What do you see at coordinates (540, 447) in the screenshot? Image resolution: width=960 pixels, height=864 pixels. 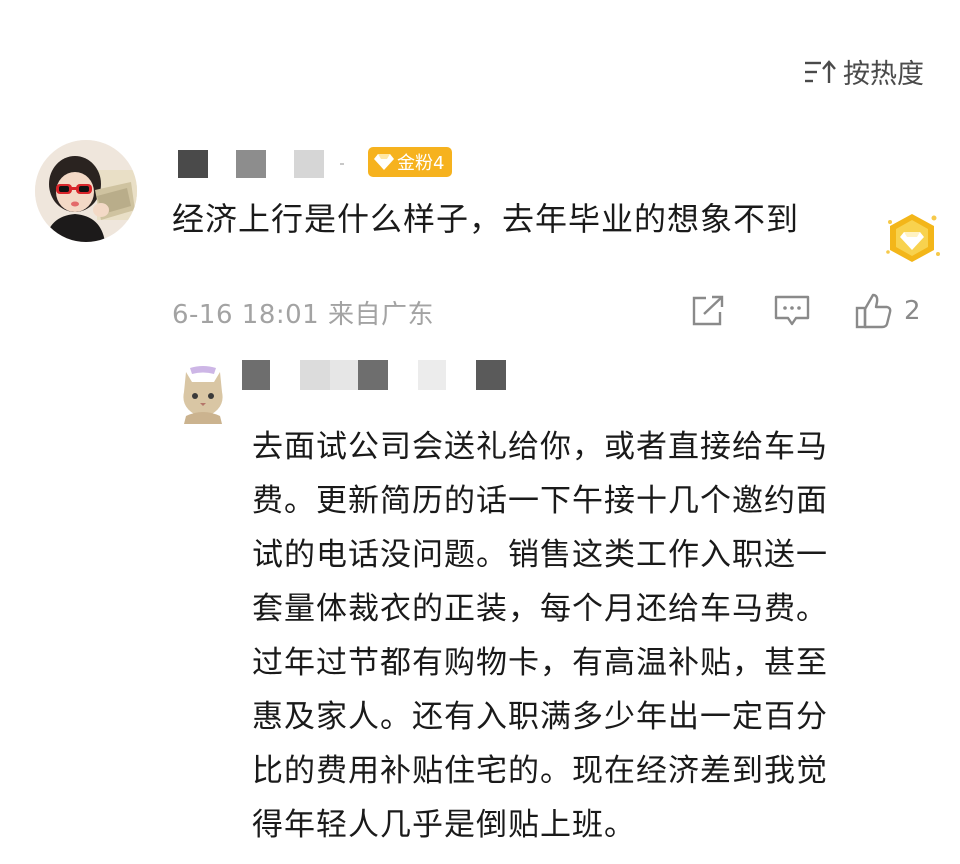 I see `reply-line: 去面试公司会送礼给你，或者直接给车马` at bounding box center [540, 447].